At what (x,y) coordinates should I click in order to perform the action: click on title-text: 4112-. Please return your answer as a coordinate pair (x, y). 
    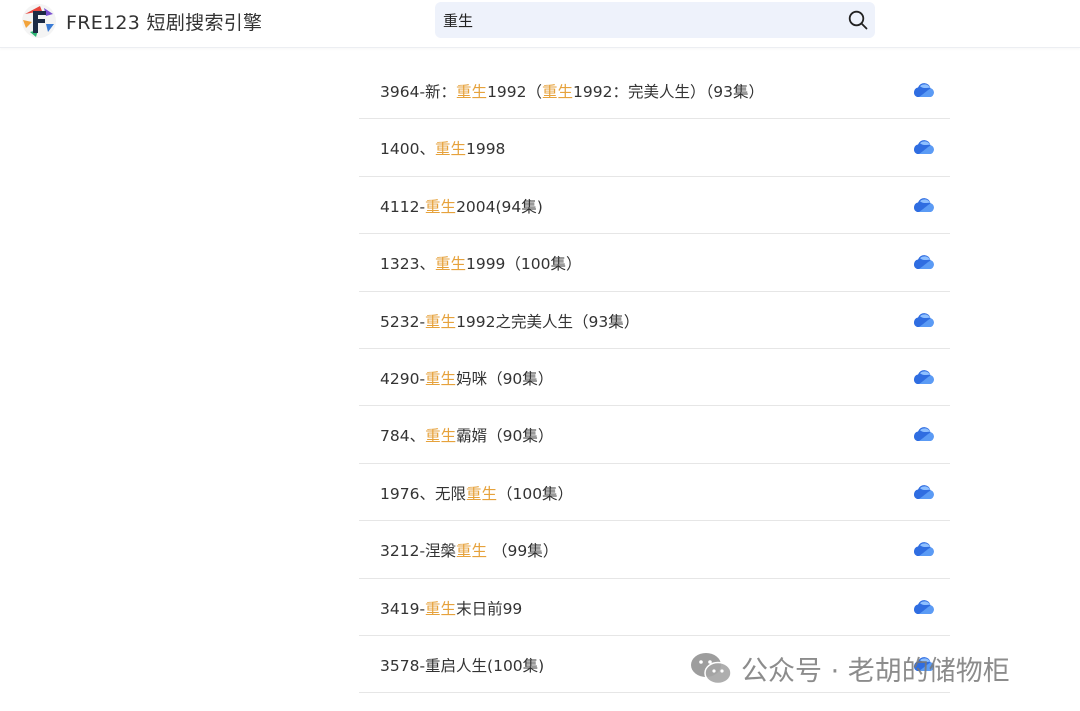
    Looking at the image, I should click on (403, 206).